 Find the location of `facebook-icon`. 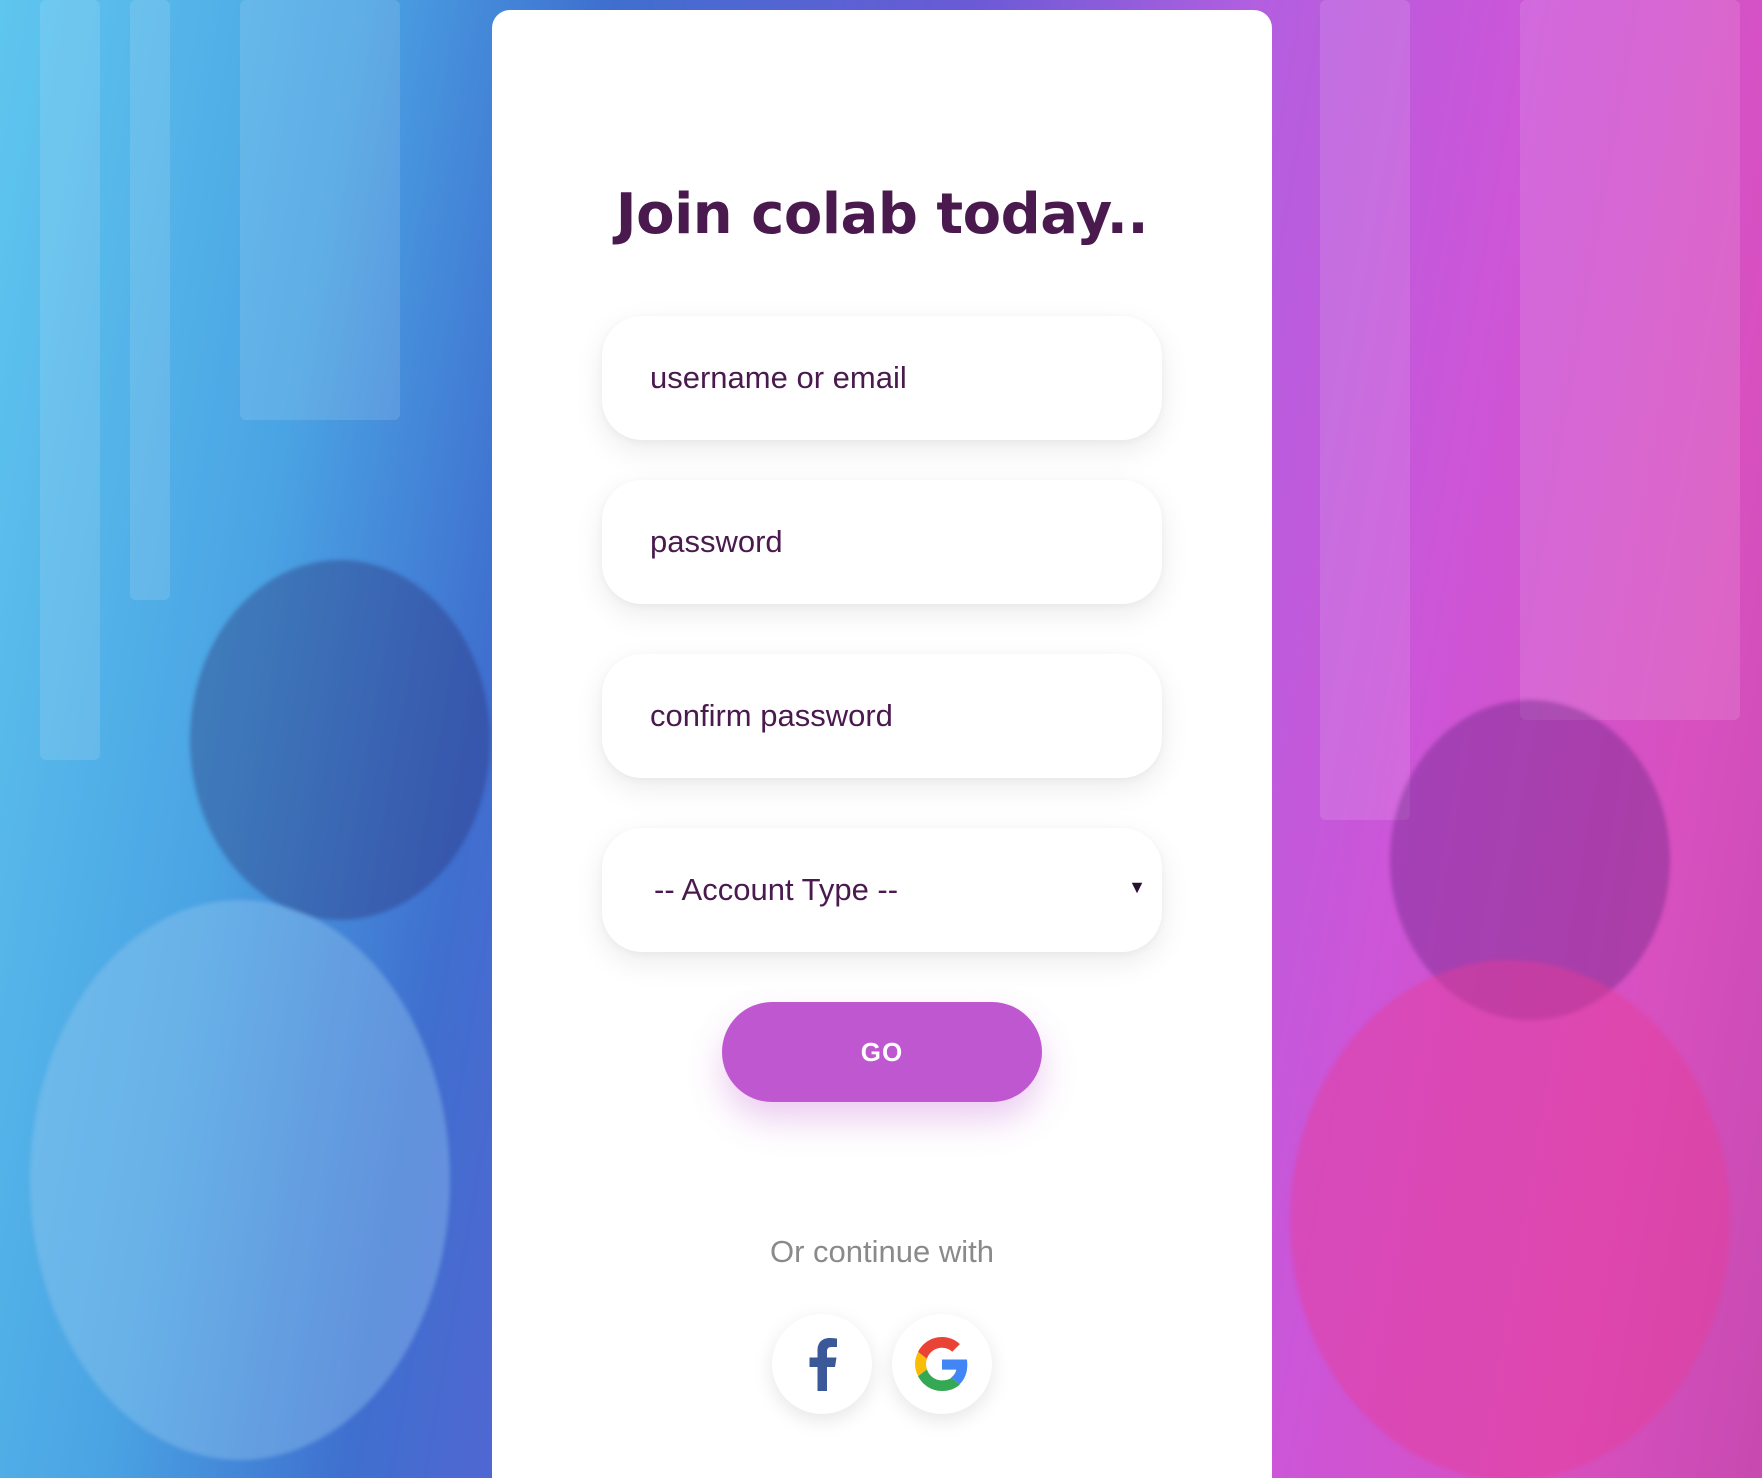

facebook-icon is located at coordinates (823, 1364).